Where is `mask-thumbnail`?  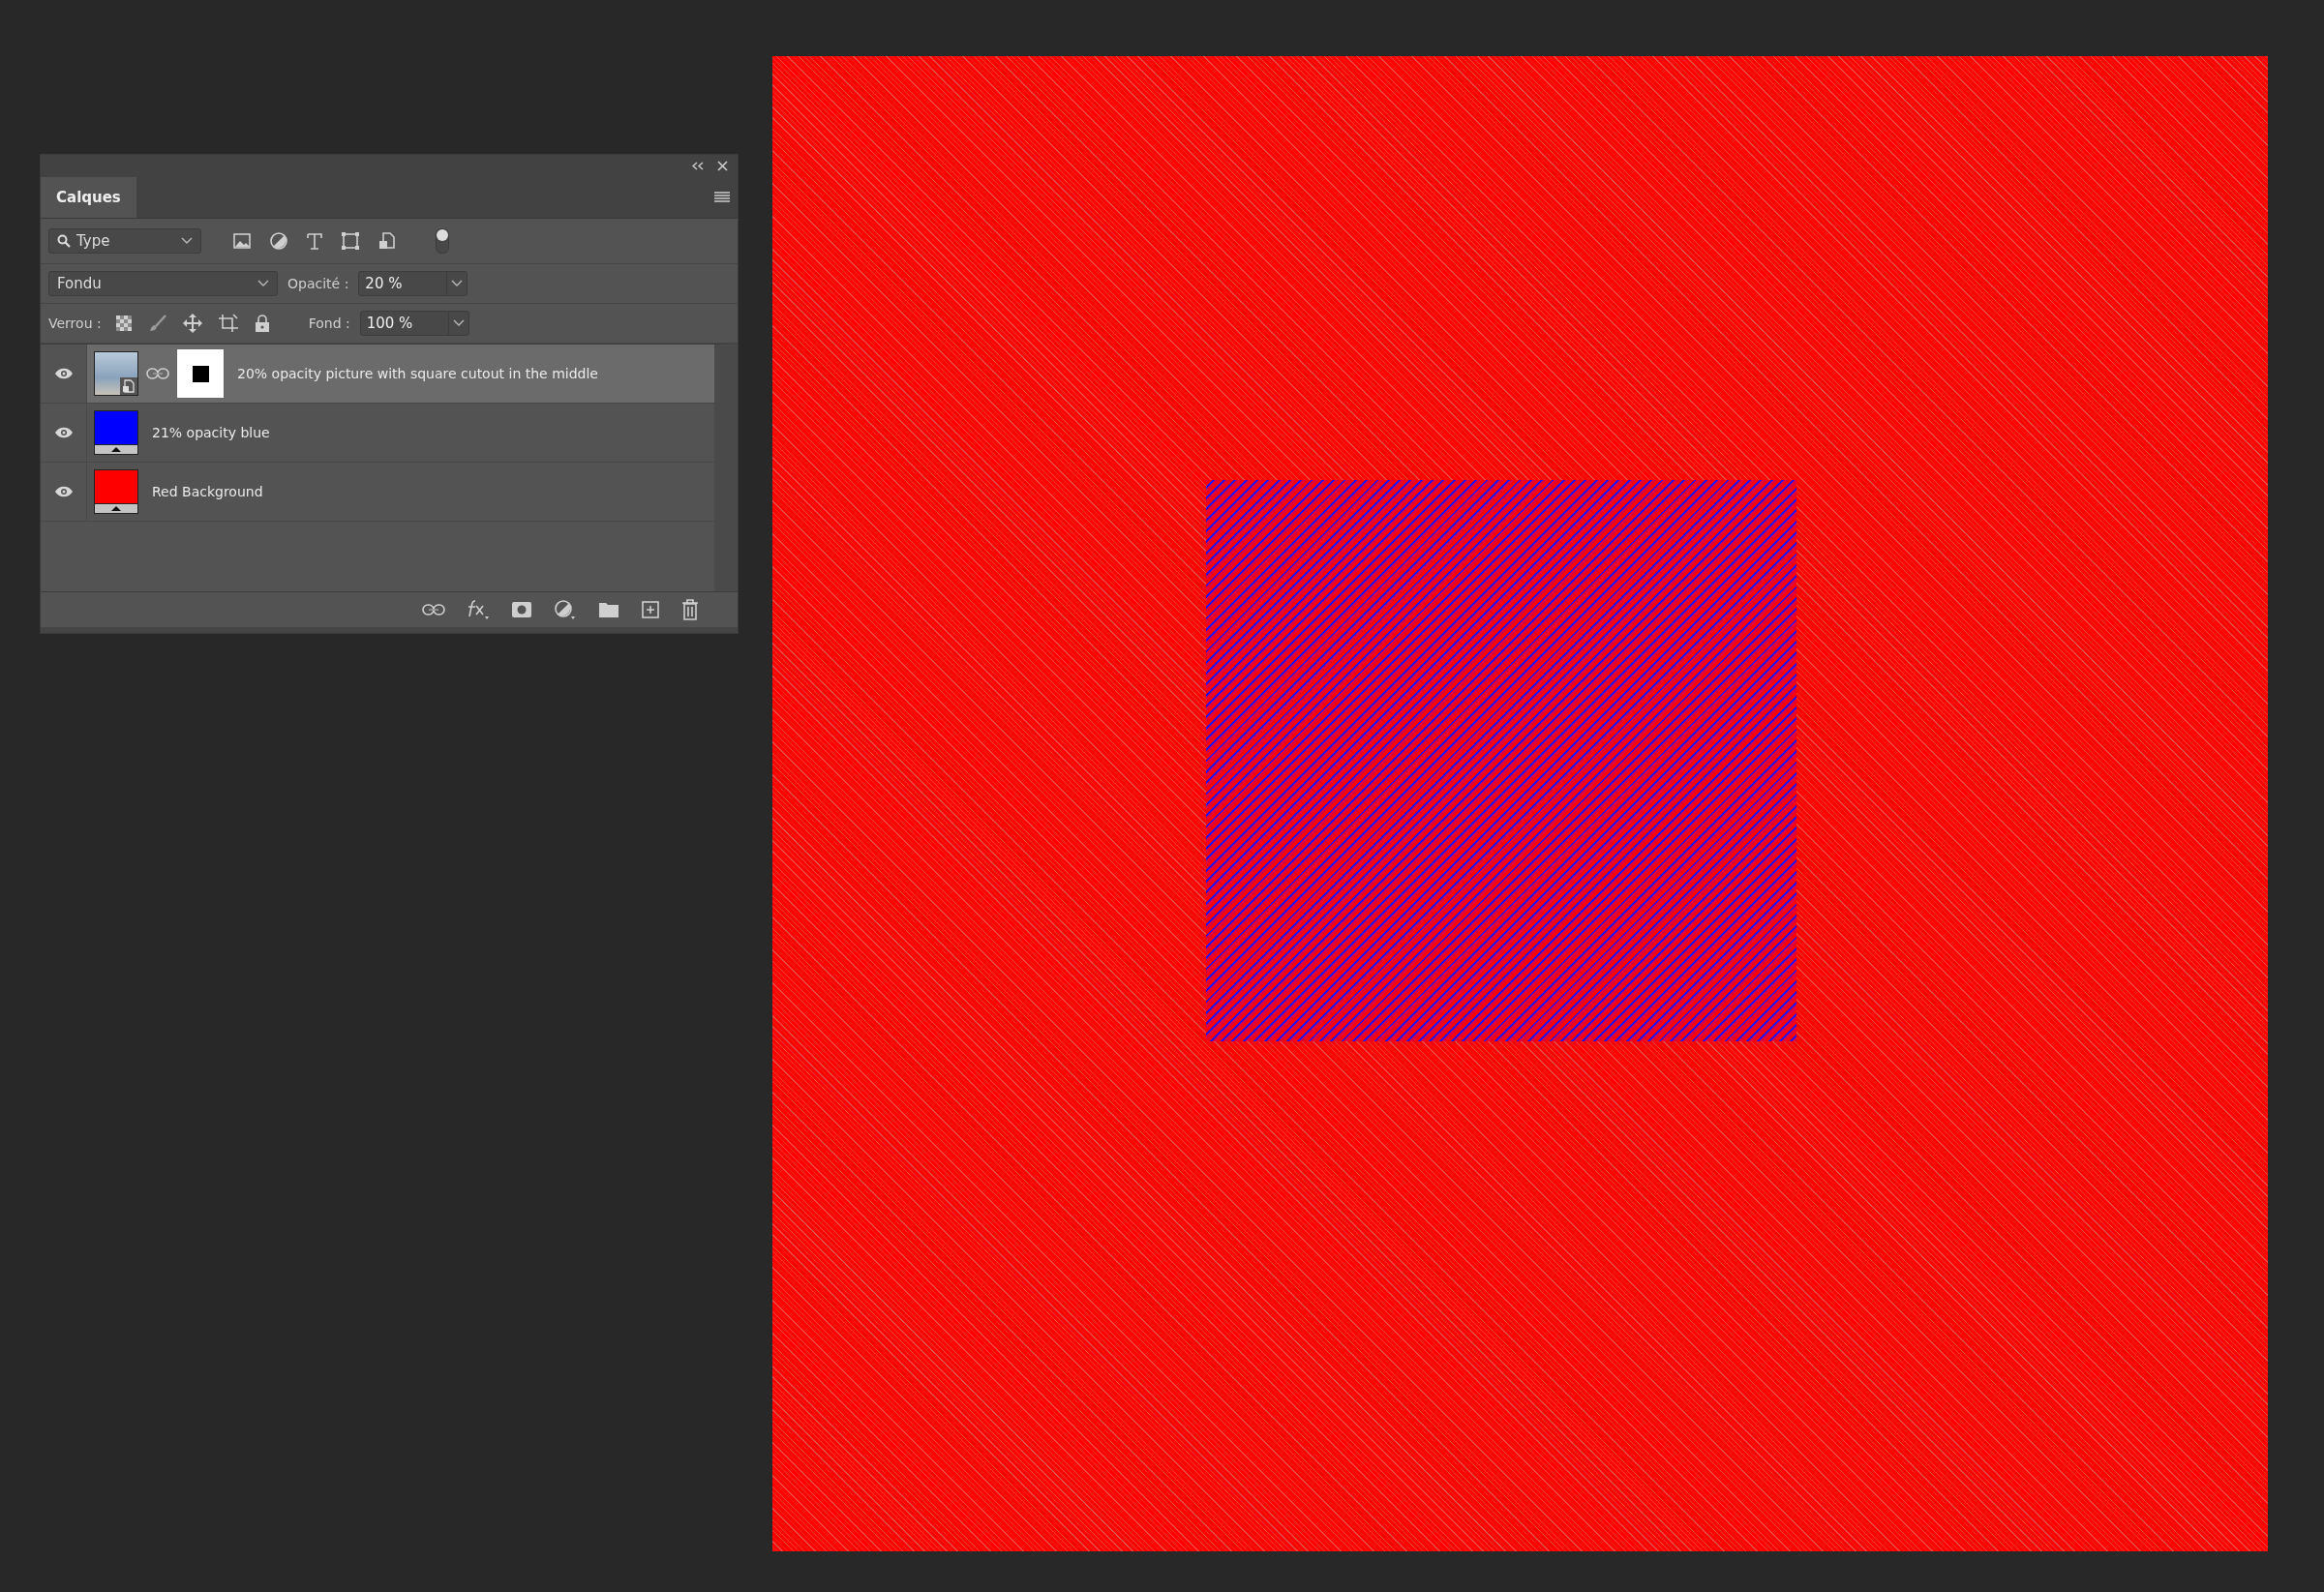 mask-thumbnail is located at coordinates (200, 374).